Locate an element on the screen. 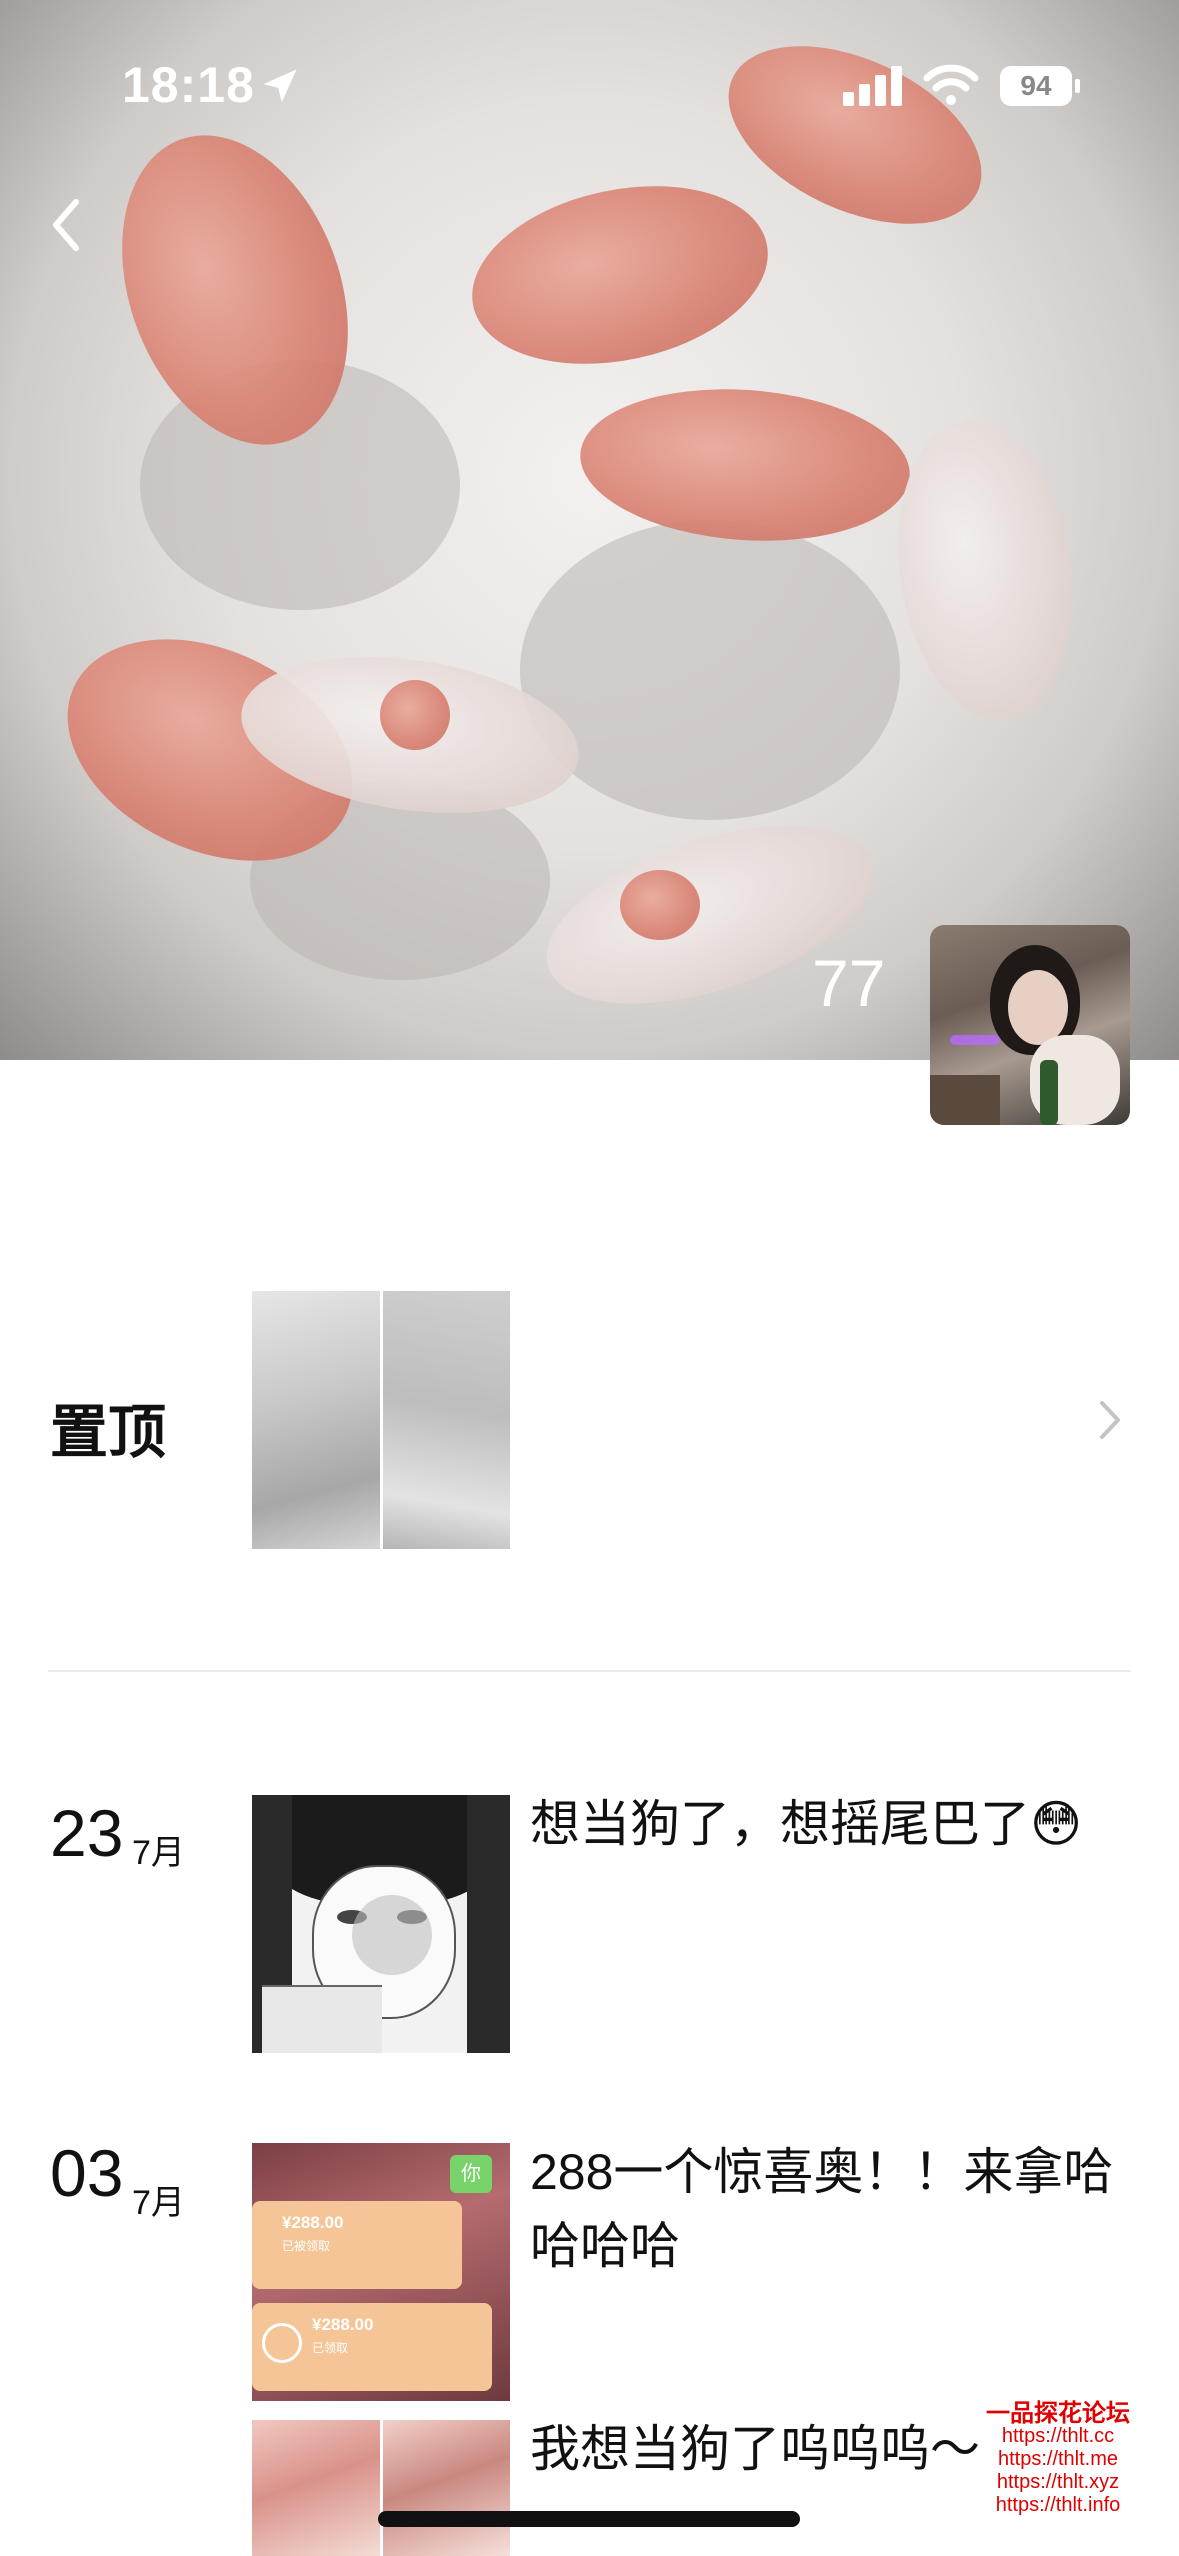 The width and height of the screenshot is (1179, 2556). status-time: 18:18 is located at coordinates (188, 85).